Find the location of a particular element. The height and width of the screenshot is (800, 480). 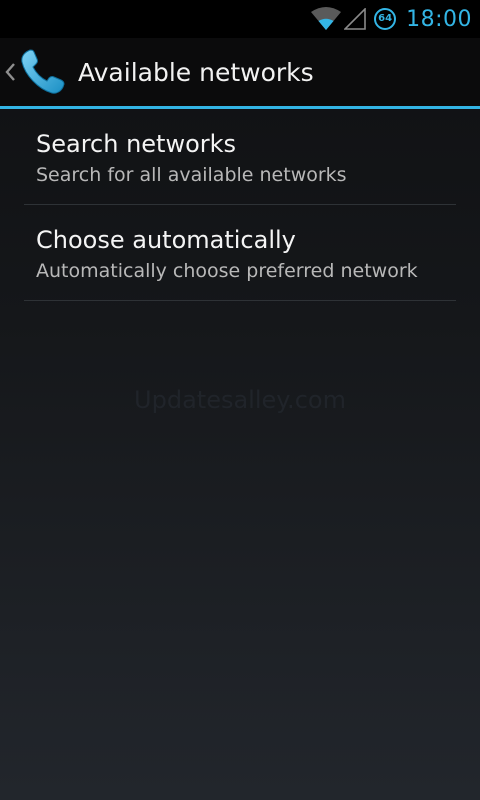

battery-level: 64 is located at coordinates (385, 18).